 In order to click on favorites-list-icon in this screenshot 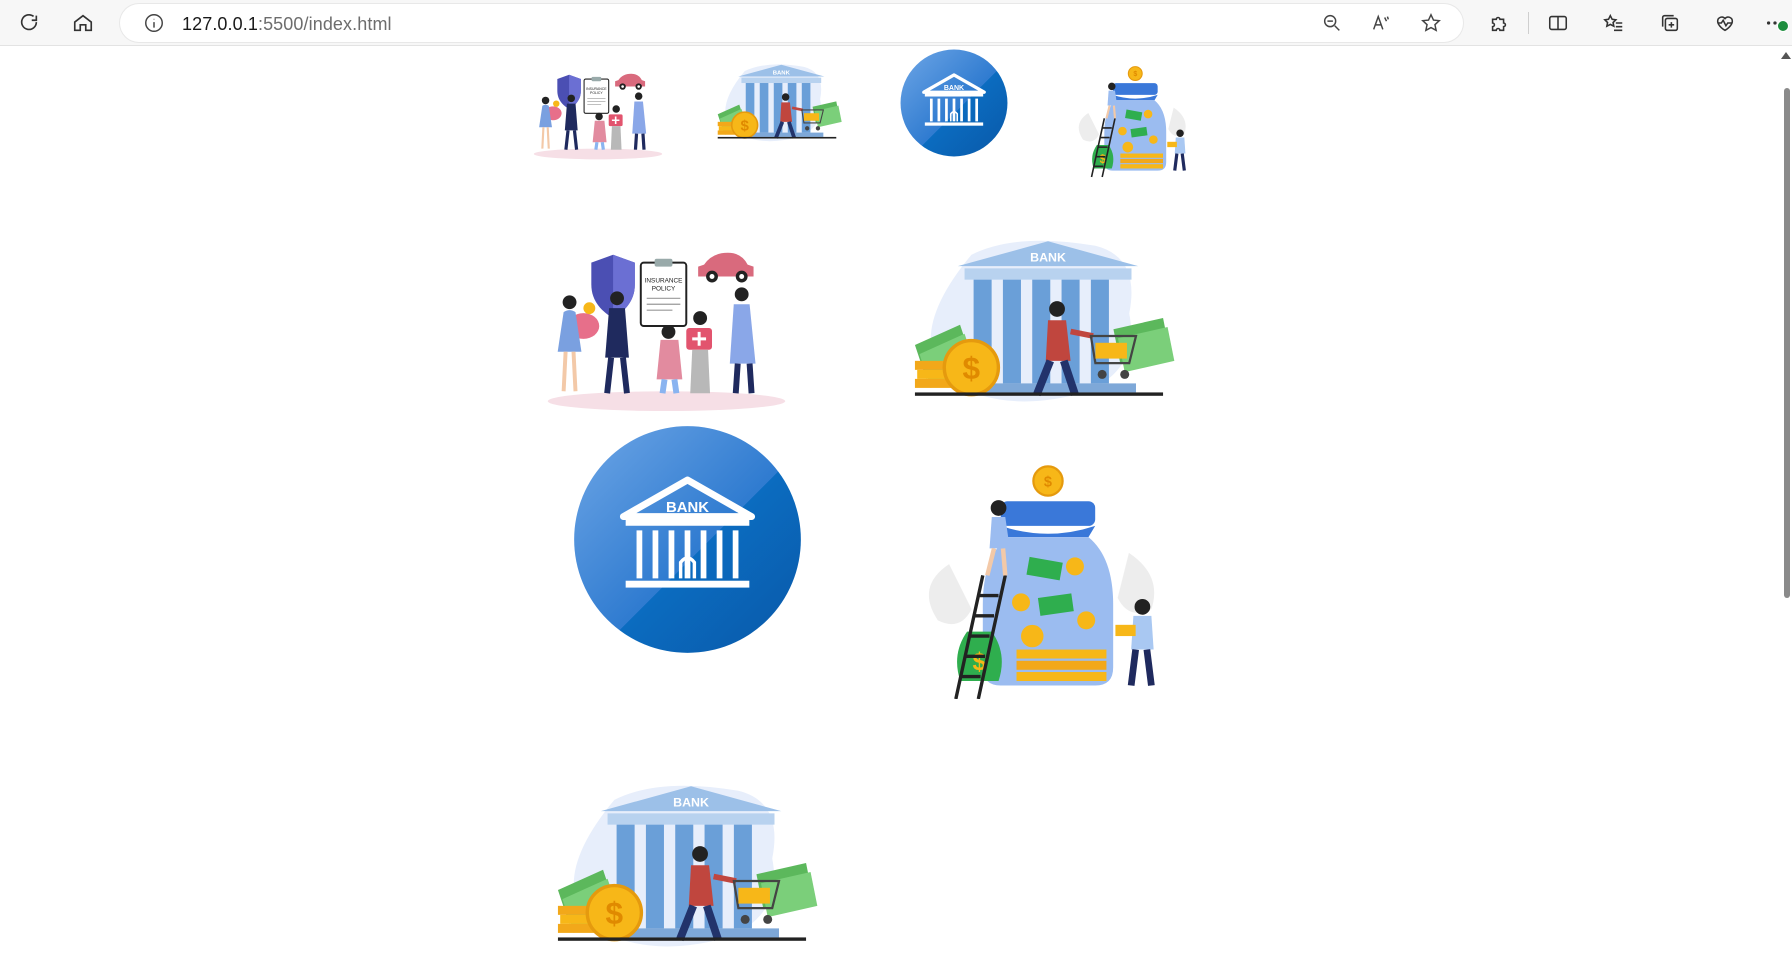, I will do `click(1614, 23)`.